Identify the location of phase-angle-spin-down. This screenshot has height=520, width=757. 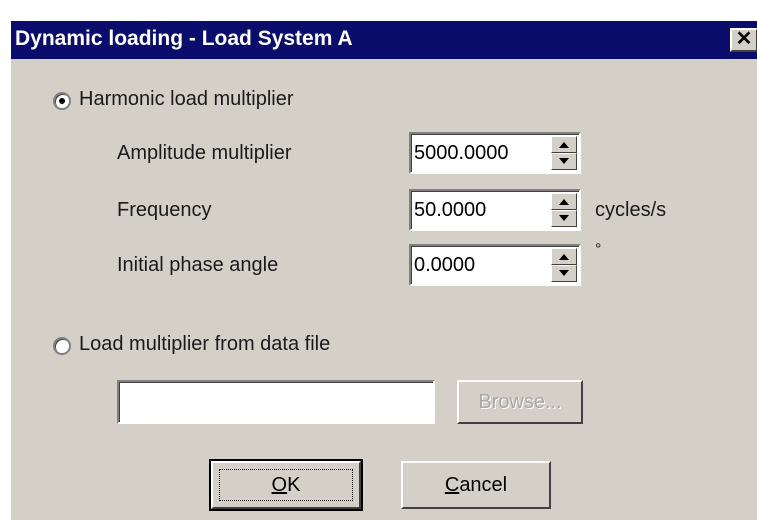
(564, 273).